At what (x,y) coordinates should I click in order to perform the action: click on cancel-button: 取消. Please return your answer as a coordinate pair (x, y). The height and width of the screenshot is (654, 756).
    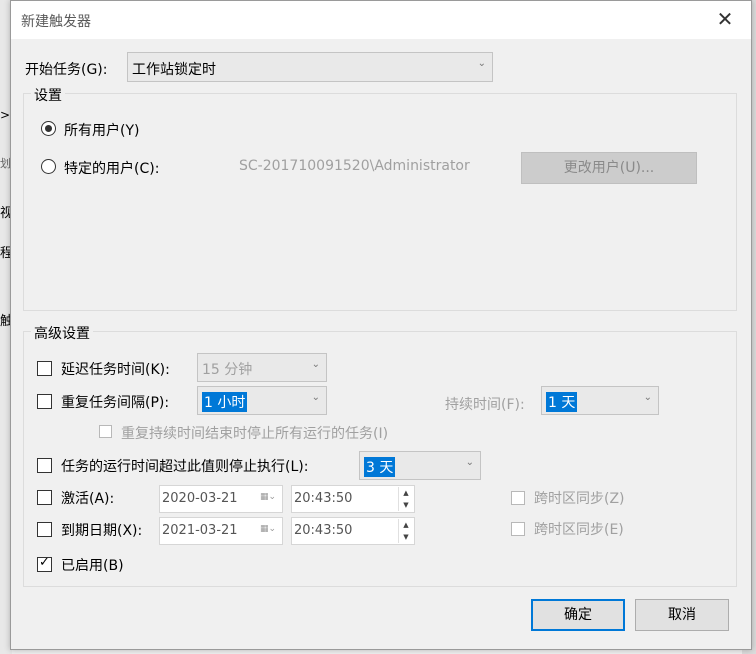
    Looking at the image, I should click on (682, 615).